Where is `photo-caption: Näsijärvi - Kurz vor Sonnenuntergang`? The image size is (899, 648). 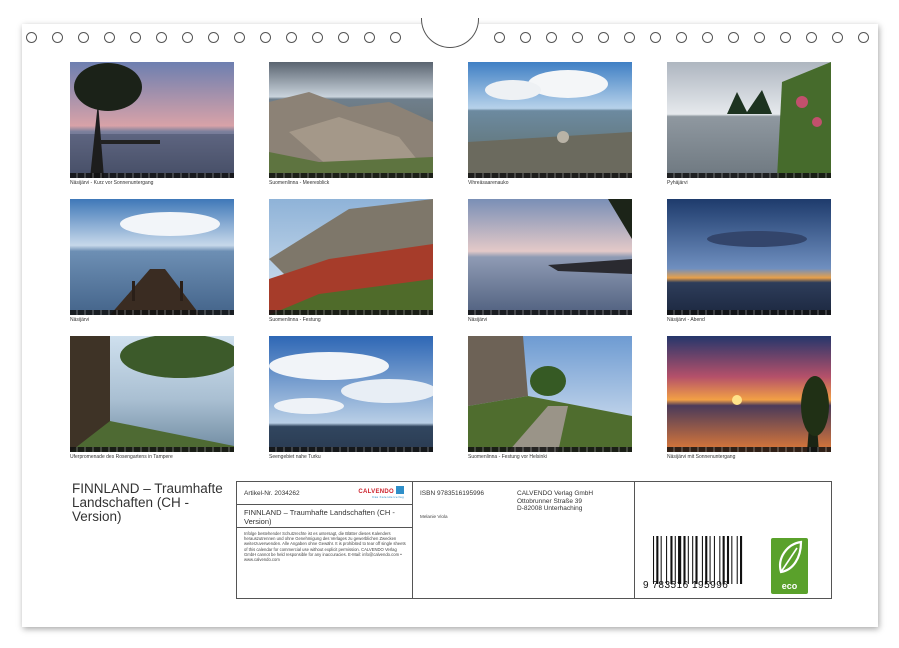 photo-caption: Näsijärvi - Kurz vor Sonnenuntergang is located at coordinates (112, 183).